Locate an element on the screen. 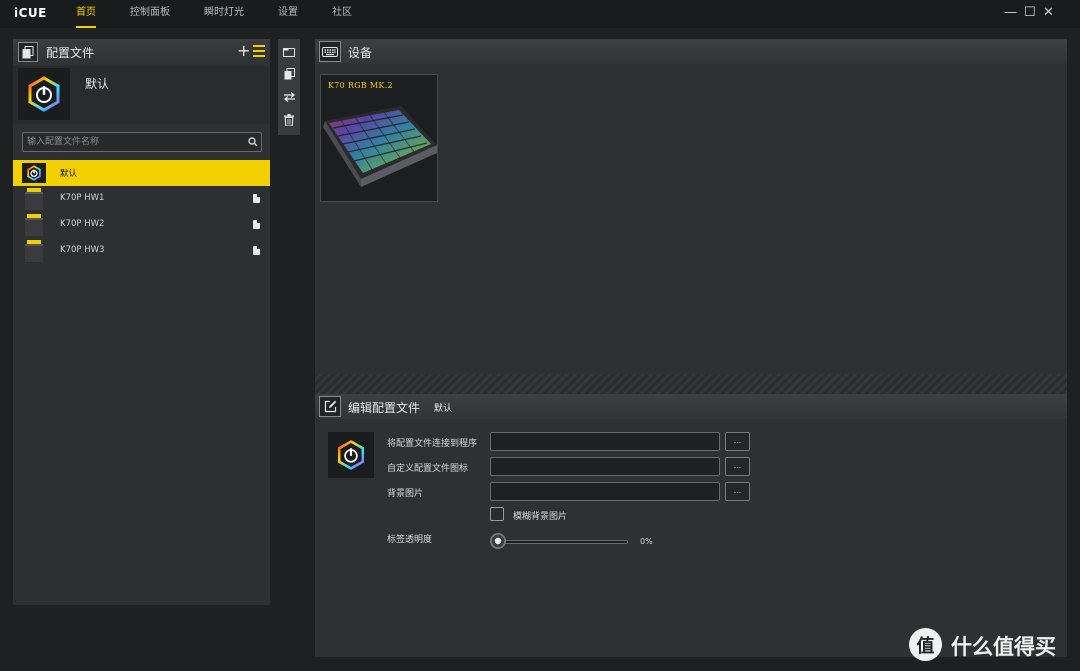  profile-item-label: K70P HW1 is located at coordinates (82, 198).